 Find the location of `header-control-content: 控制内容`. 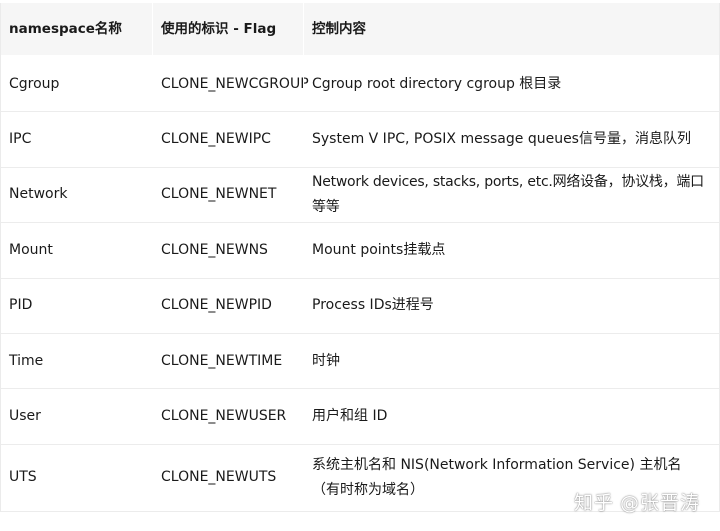

header-control-content: 控制内容 is located at coordinates (511, 29).